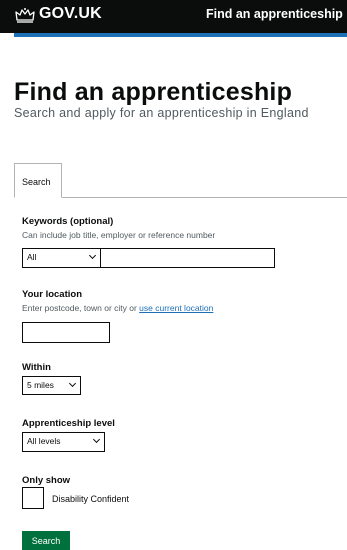 Image resolution: width=347 pixels, height=550 pixels. I want to click on location-label: Your location, so click(52, 294).